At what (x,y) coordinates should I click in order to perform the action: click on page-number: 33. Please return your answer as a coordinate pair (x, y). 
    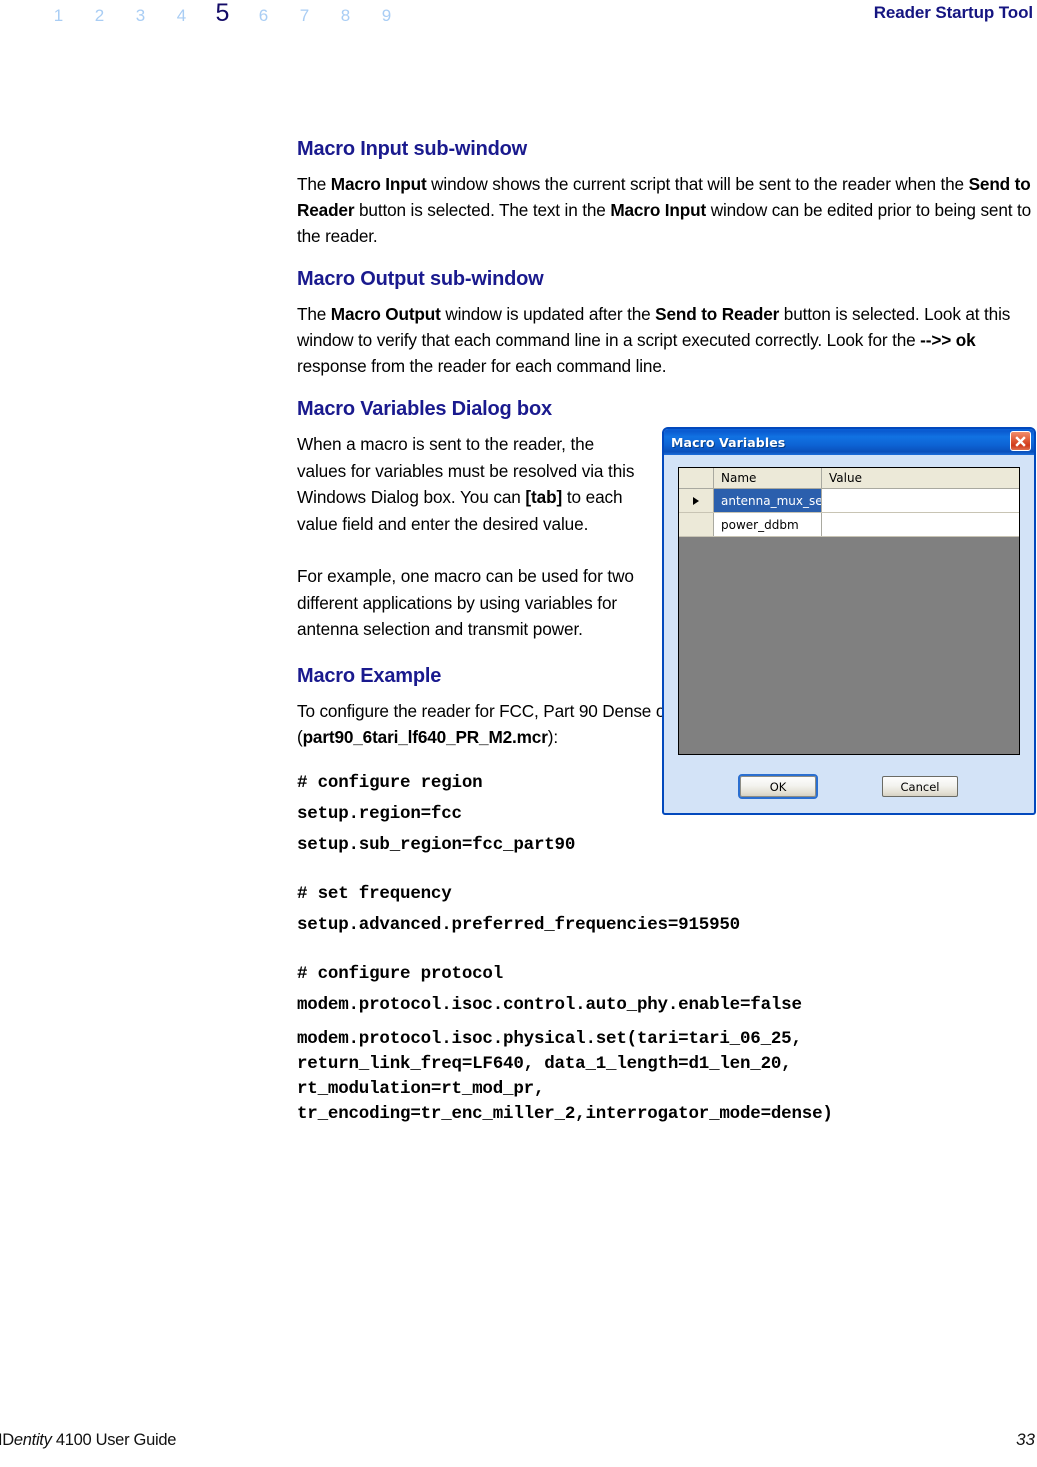
    Looking at the image, I should click on (1025, 1439).